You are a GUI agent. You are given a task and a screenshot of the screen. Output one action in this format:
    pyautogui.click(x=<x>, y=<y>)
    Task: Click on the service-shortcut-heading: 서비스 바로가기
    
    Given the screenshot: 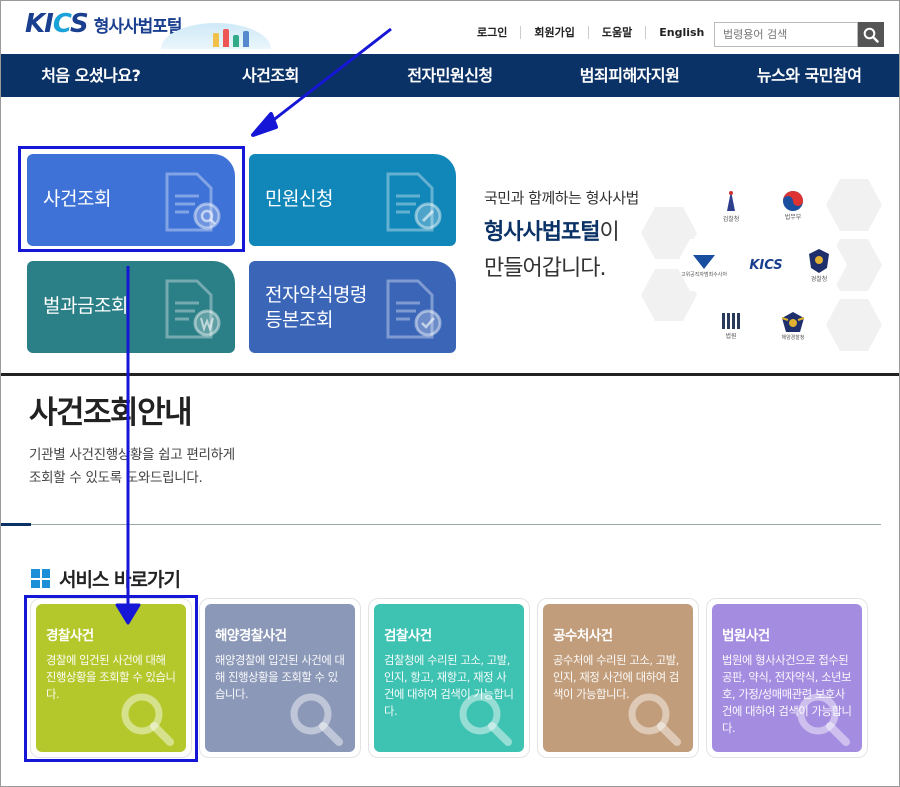 What is the action you would take?
    pyautogui.click(x=106, y=578)
    